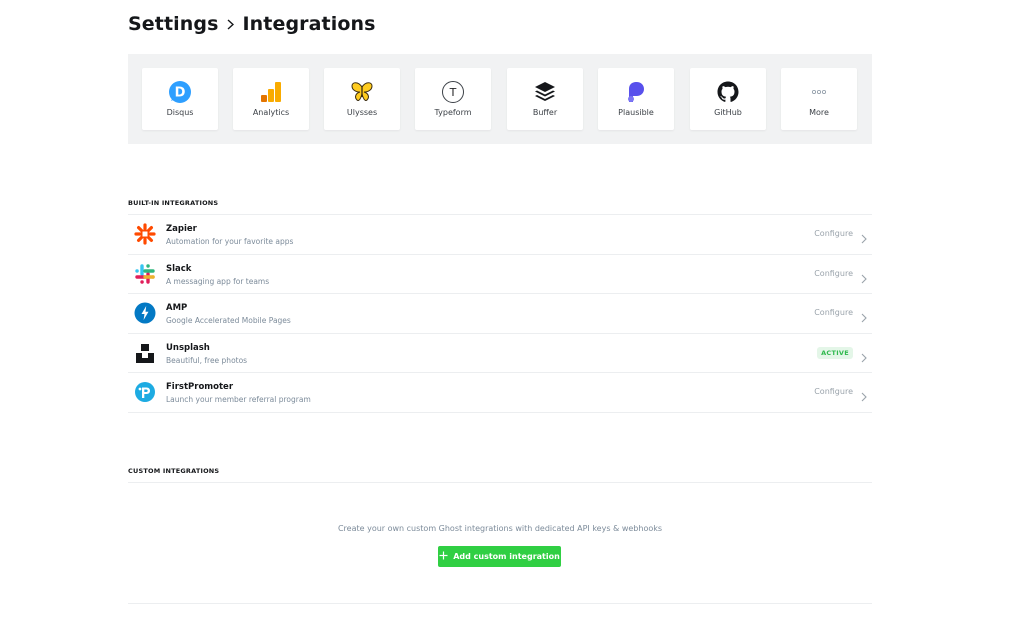 Image resolution: width=1024 pixels, height=636 pixels. I want to click on directory-tile-label: Analytics, so click(271, 112).